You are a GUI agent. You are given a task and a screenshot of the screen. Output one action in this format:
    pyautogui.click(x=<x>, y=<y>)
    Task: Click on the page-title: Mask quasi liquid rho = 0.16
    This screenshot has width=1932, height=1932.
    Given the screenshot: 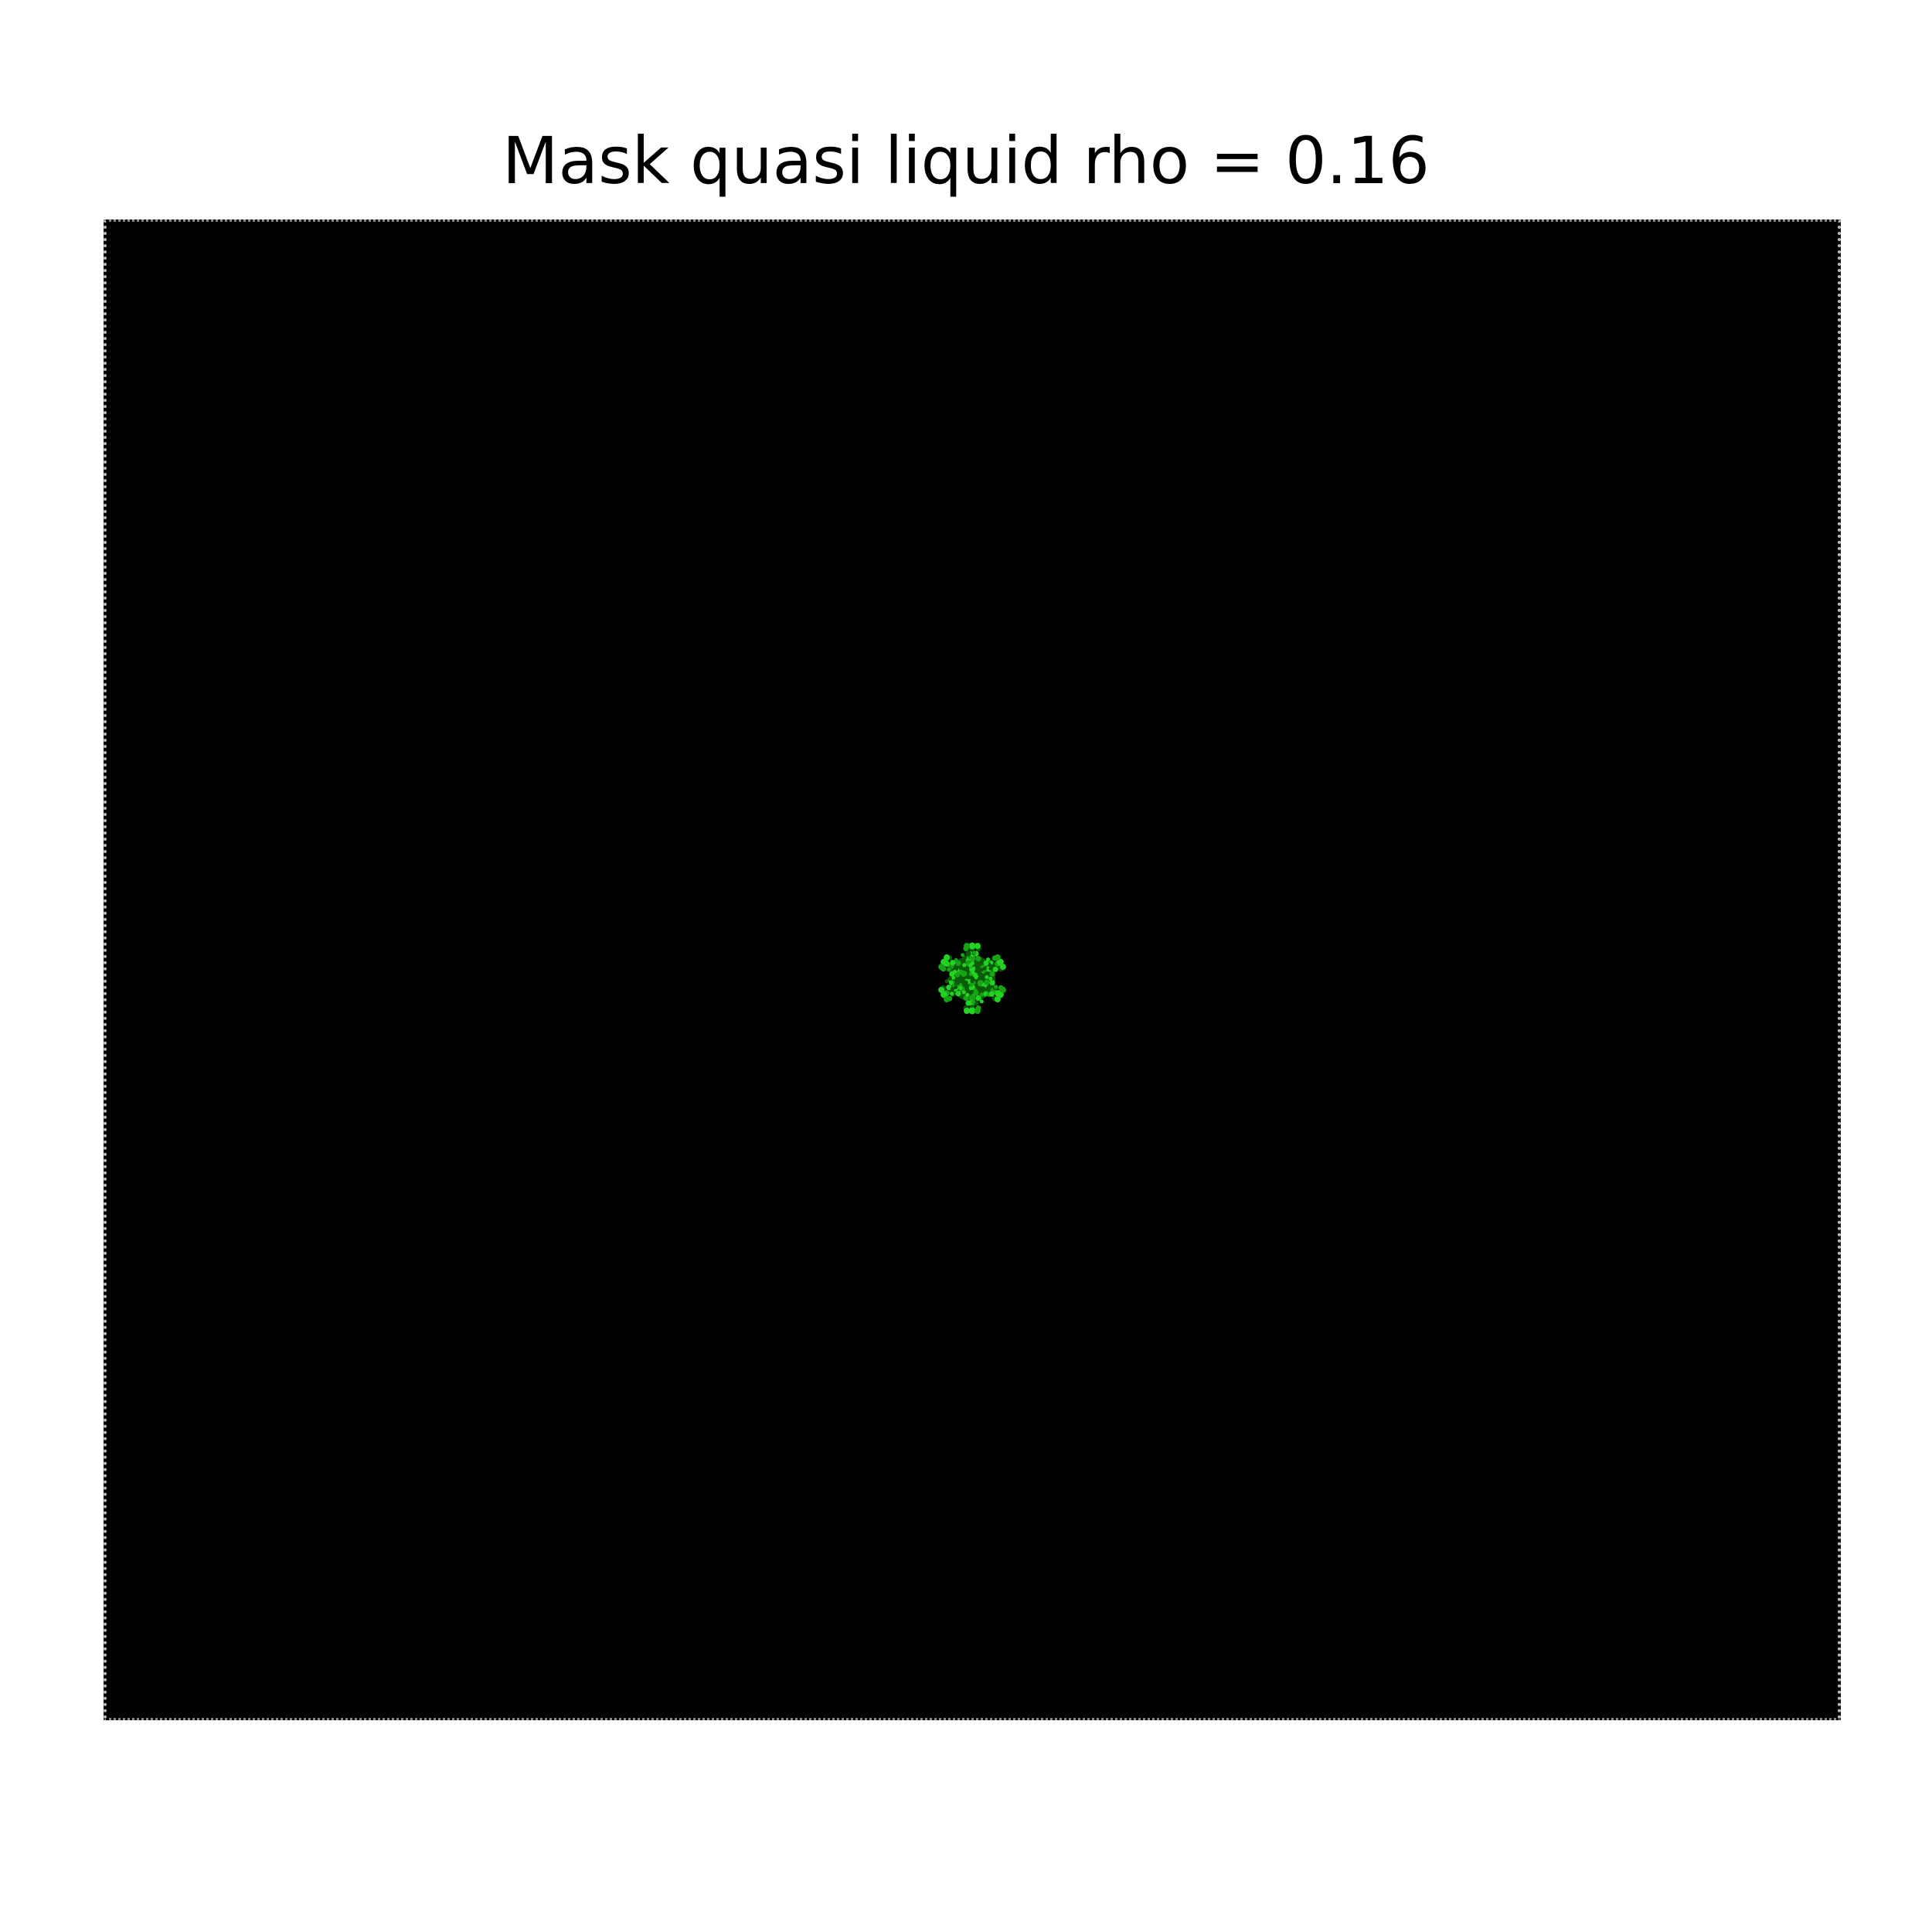 What is the action you would take?
    pyautogui.click(x=966, y=161)
    